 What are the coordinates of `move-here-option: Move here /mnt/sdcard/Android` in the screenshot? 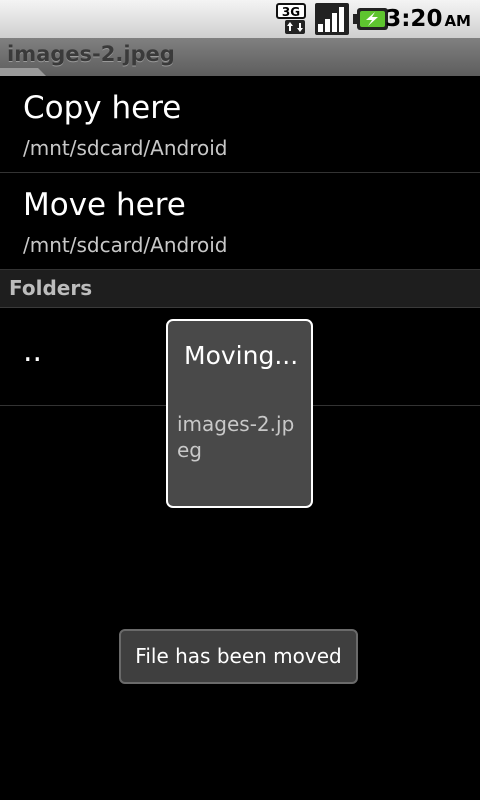 It's located at (240, 221).